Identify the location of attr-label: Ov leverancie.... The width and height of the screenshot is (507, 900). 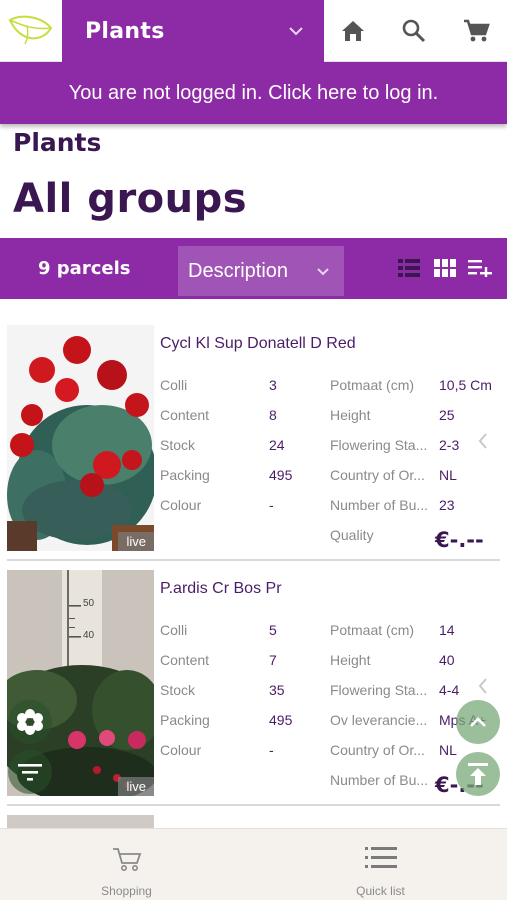
(379, 720).